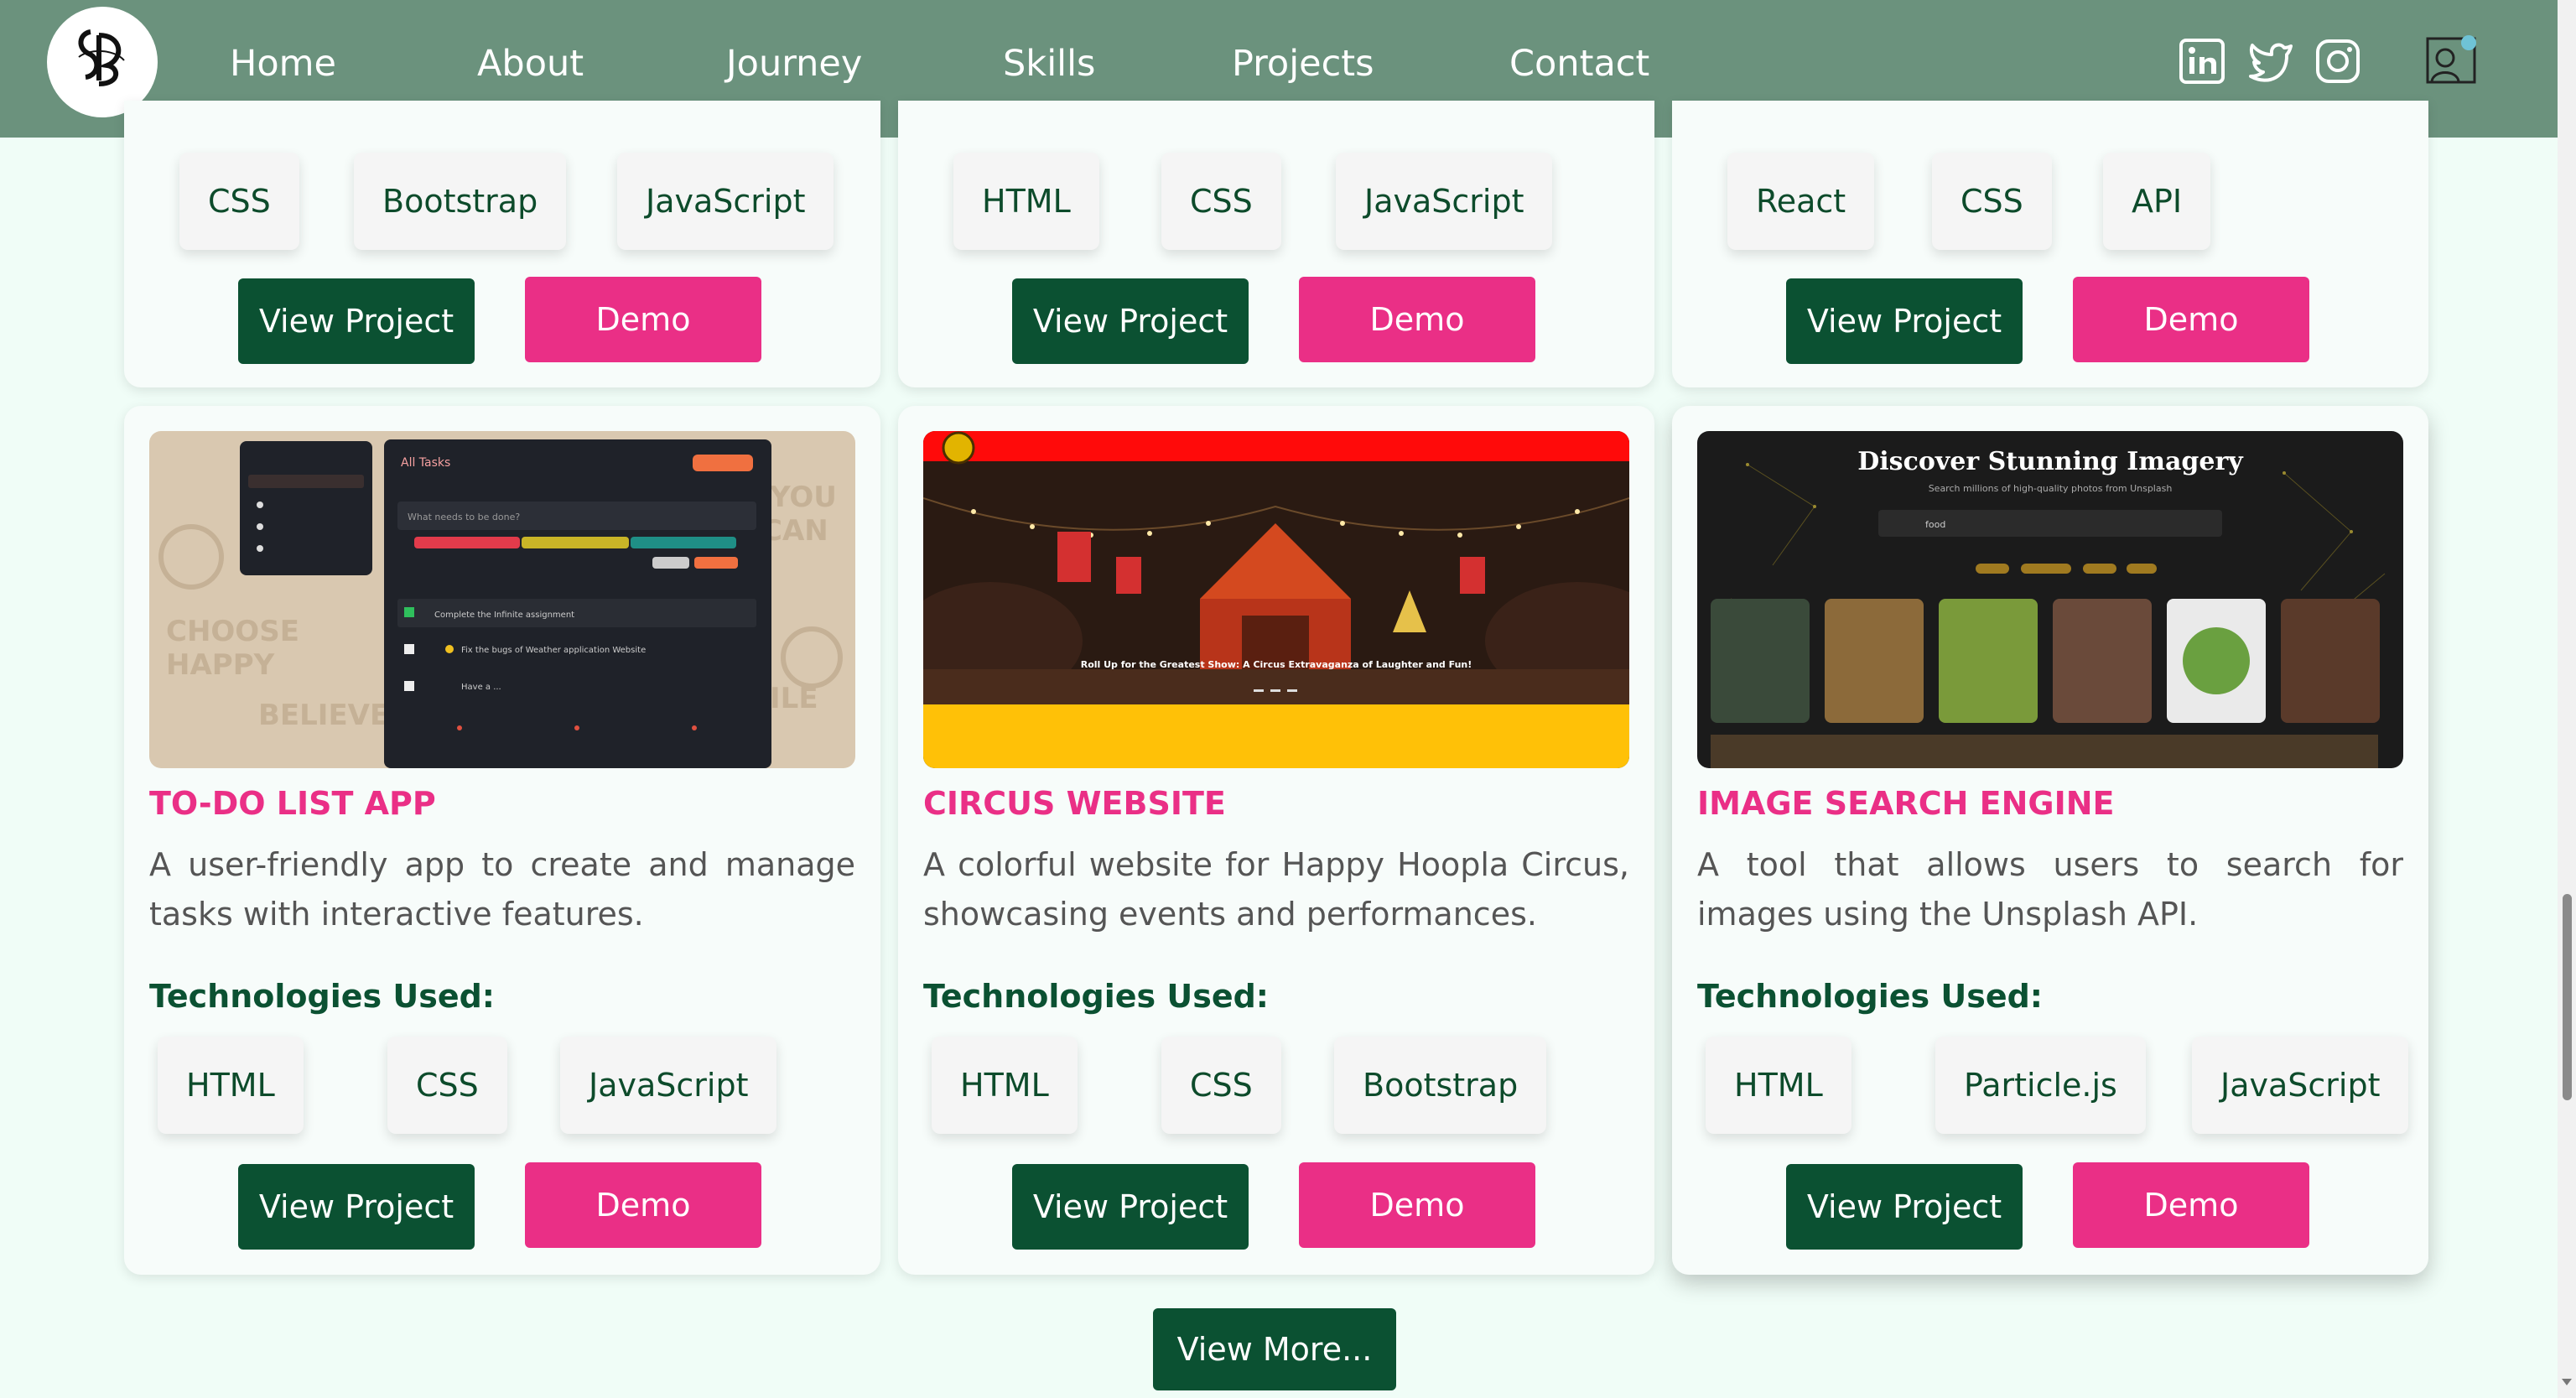 The height and width of the screenshot is (1398, 2576). Describe the element at coordinates (794, 64) in the screenshot. I see `nav-journey: Journey` at that location.